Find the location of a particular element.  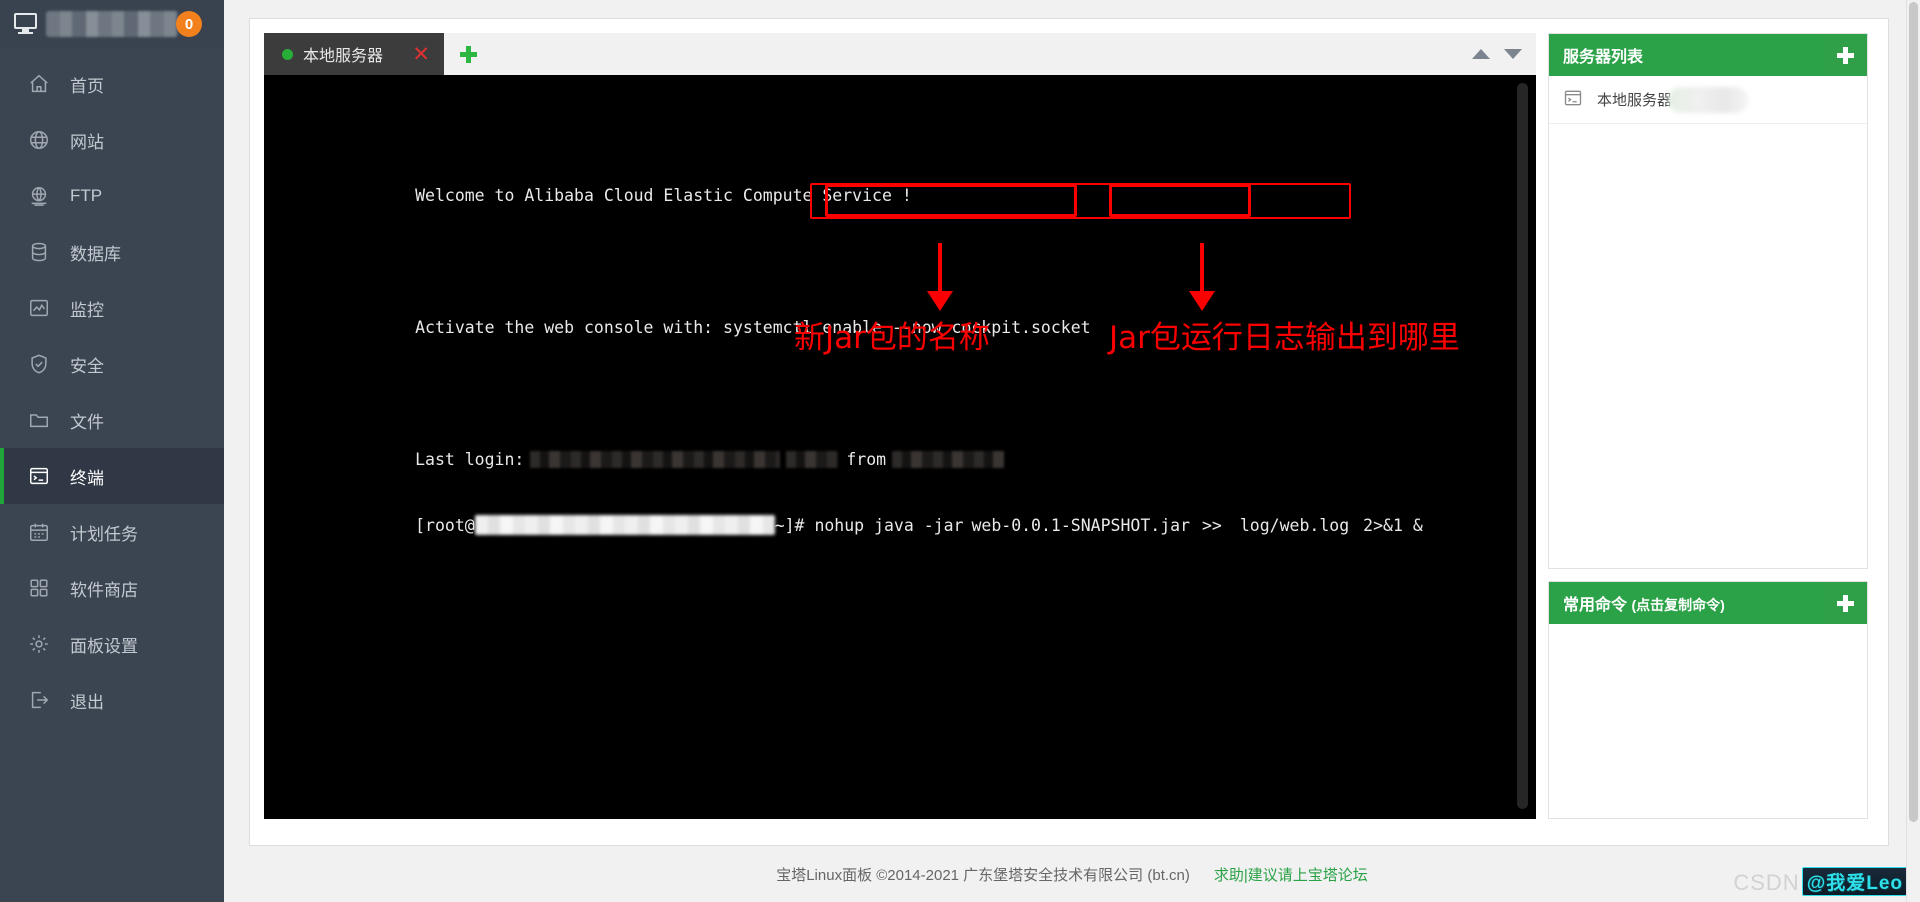

sidebar-item-label: 软件商店 is located at coordinates (104, 590).